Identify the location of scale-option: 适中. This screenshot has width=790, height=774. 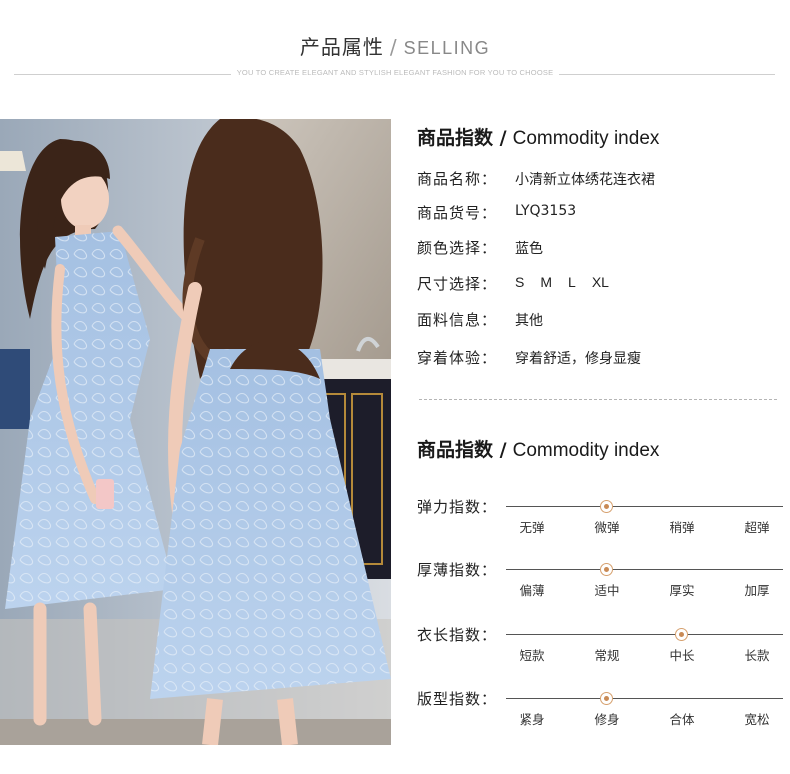
(607, 590).